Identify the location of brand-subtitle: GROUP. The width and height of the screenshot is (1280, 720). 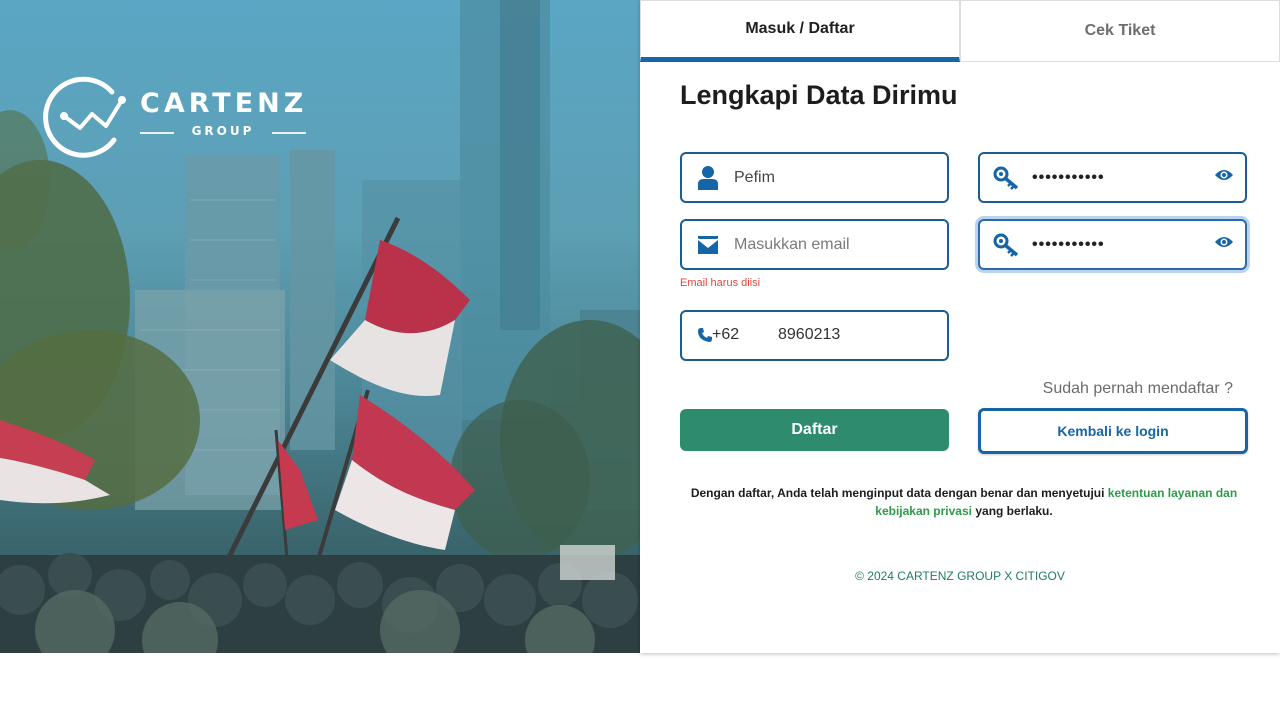
(223, 131).